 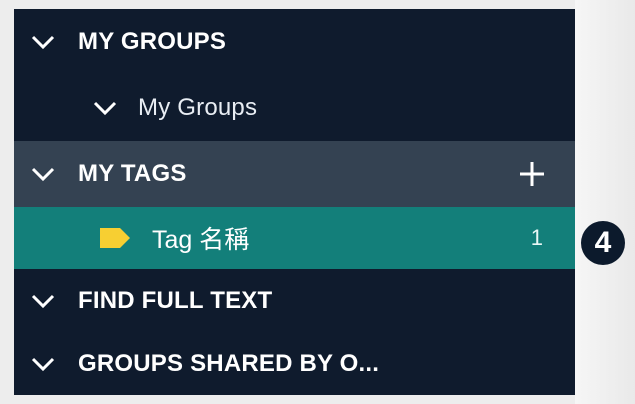 I want to click on section-find-full-text: FIND FULL TEXT, so click(x=294, y=300).